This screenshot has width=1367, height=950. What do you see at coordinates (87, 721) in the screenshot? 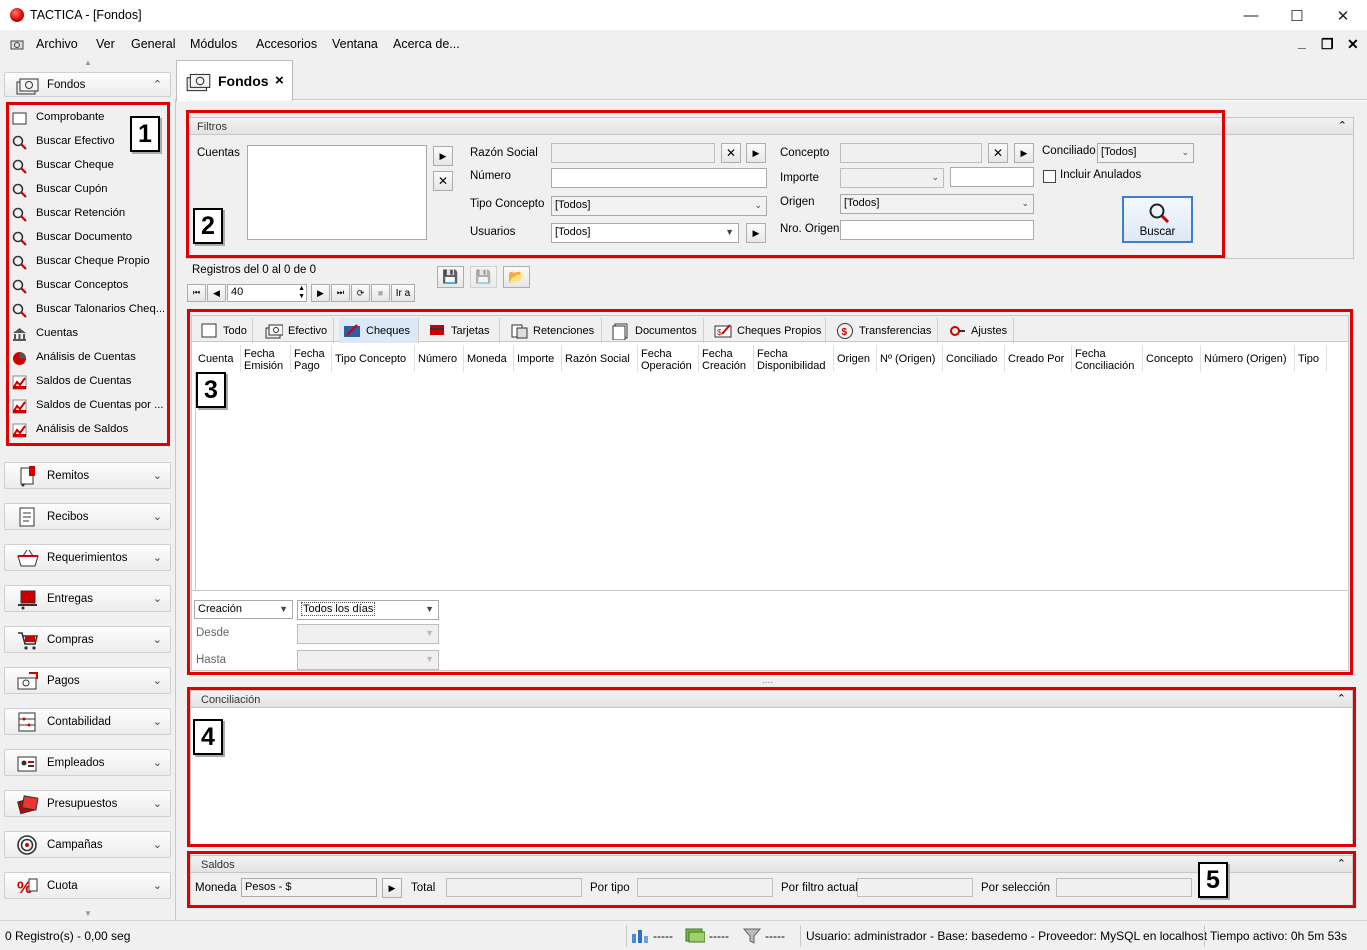
I see `sidebar-category-contabilidad: Contabilidad ⌄` at bounding box center [87, 721].